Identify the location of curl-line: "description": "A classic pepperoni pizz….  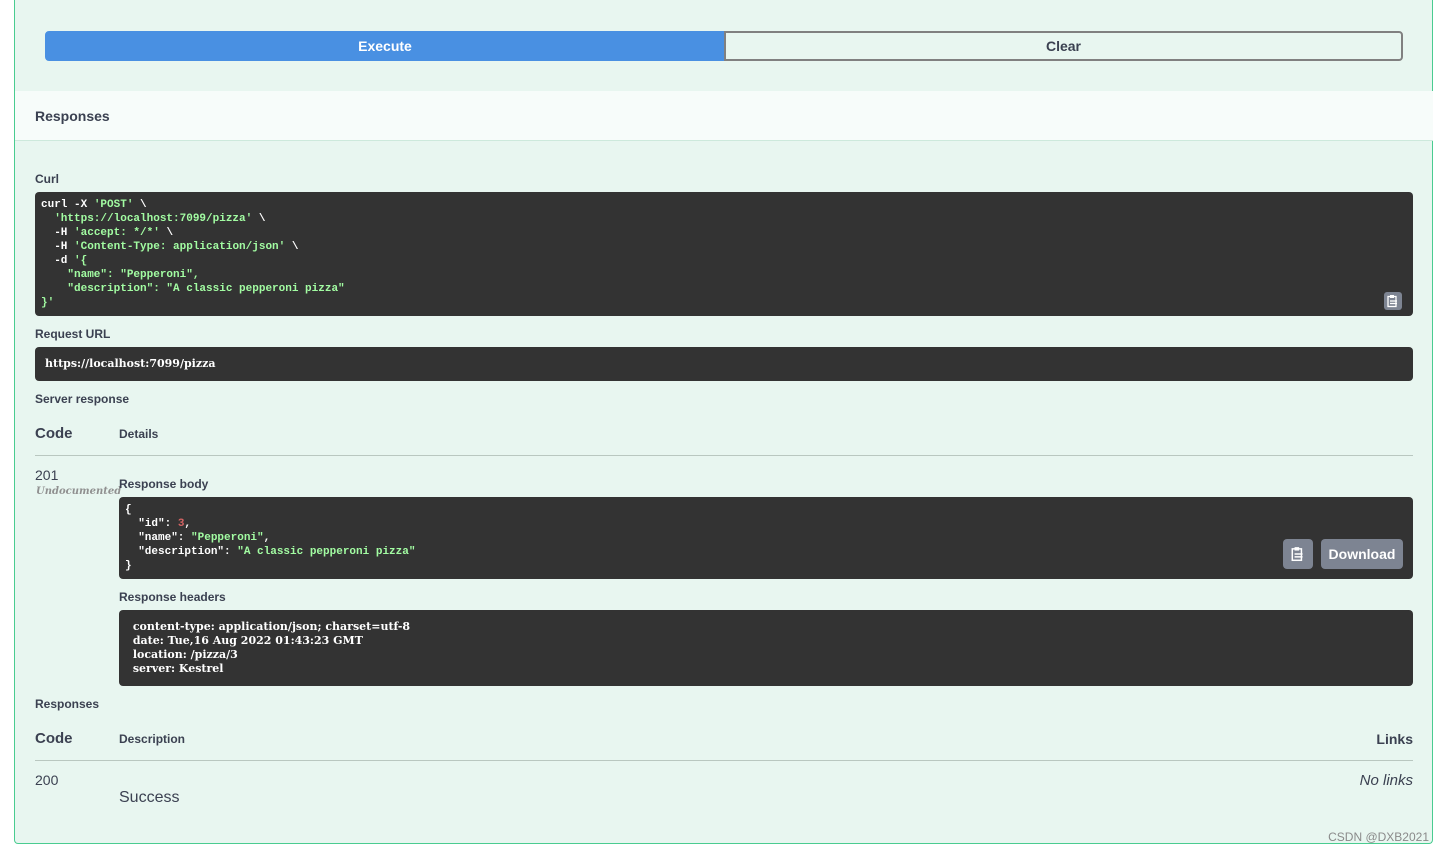
(724, 289).